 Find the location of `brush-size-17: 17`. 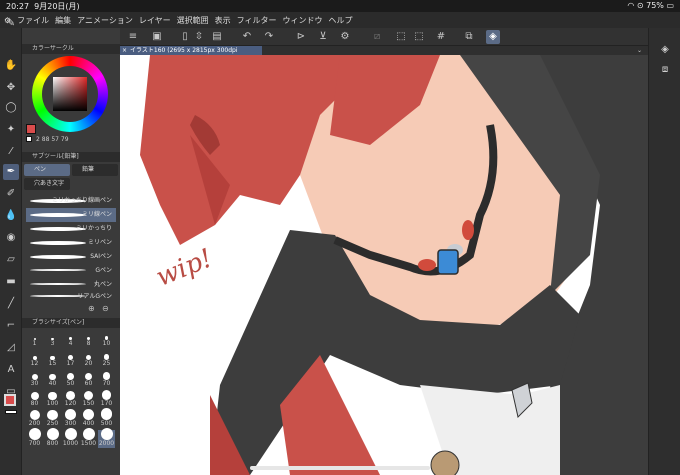

brush-size-17: 17 is located at coordinates (70, 359).